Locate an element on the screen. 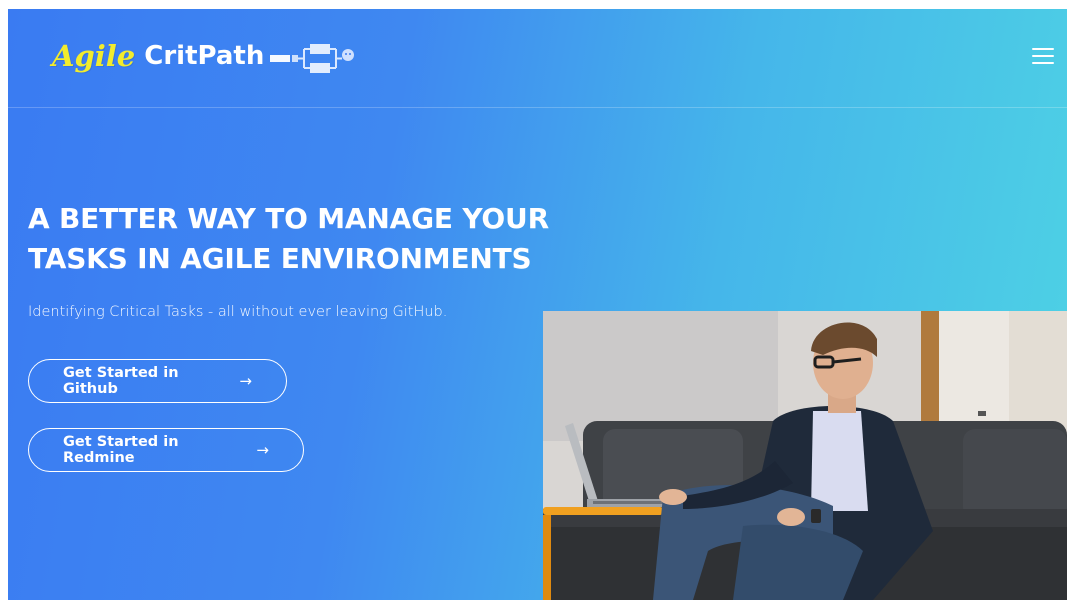  menu-bar-middle is located at coordinates (1043, 56).